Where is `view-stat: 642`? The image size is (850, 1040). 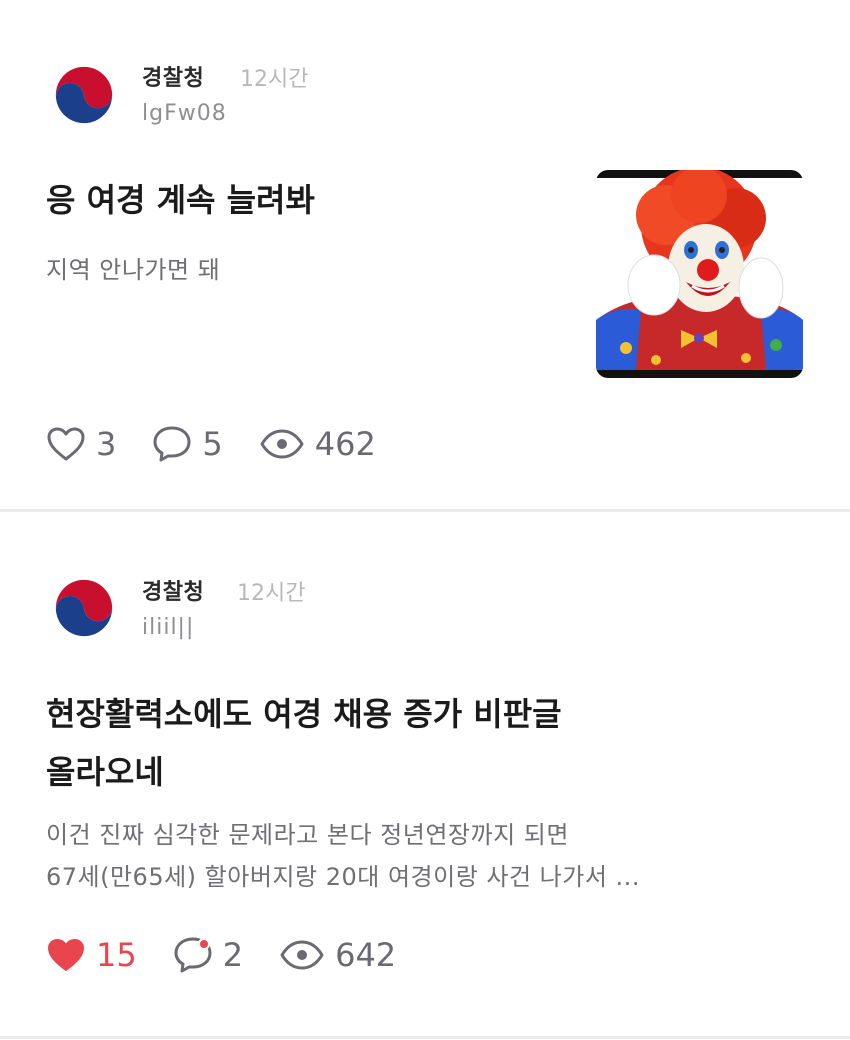
view-stat: 642 is located at coordinates (337, 955).